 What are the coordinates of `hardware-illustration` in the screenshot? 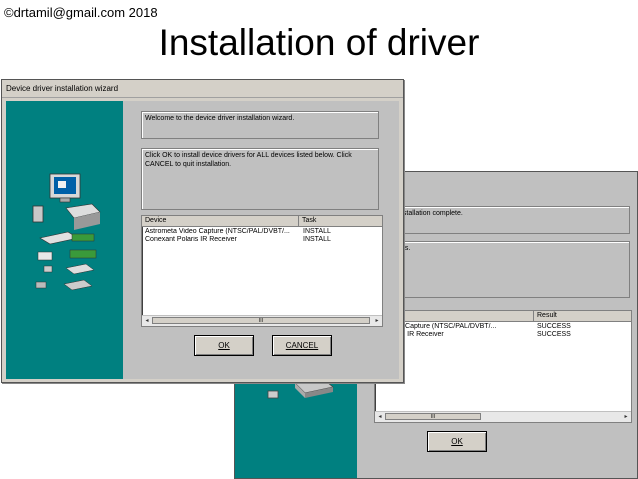 It's located at (67, 242).